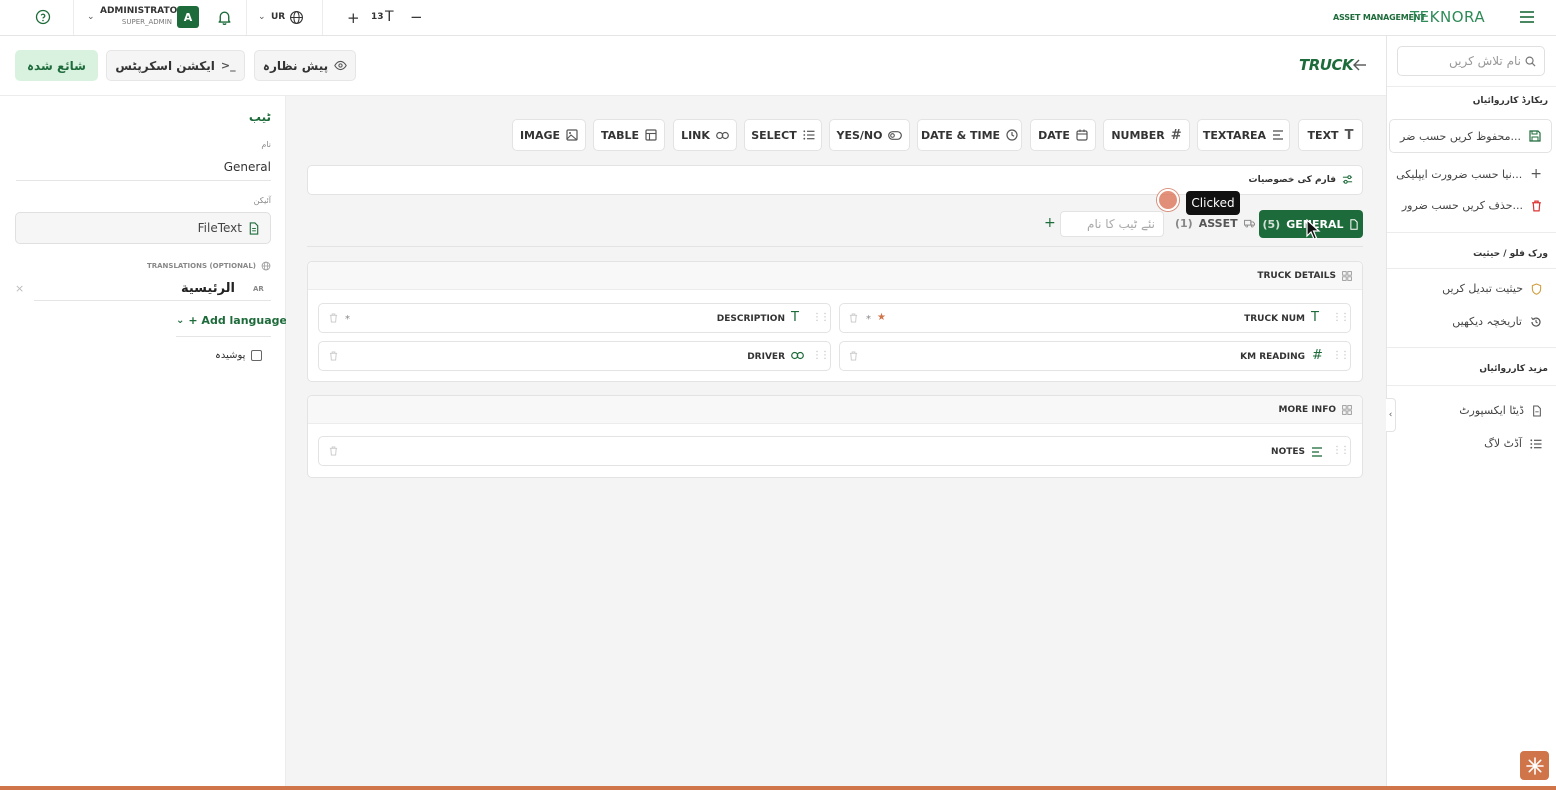  Describe the element at coordinates (175, 65) in the screenshot. I see `action-scripts-button: ایکشن اسکرپٹس >_` at that location.